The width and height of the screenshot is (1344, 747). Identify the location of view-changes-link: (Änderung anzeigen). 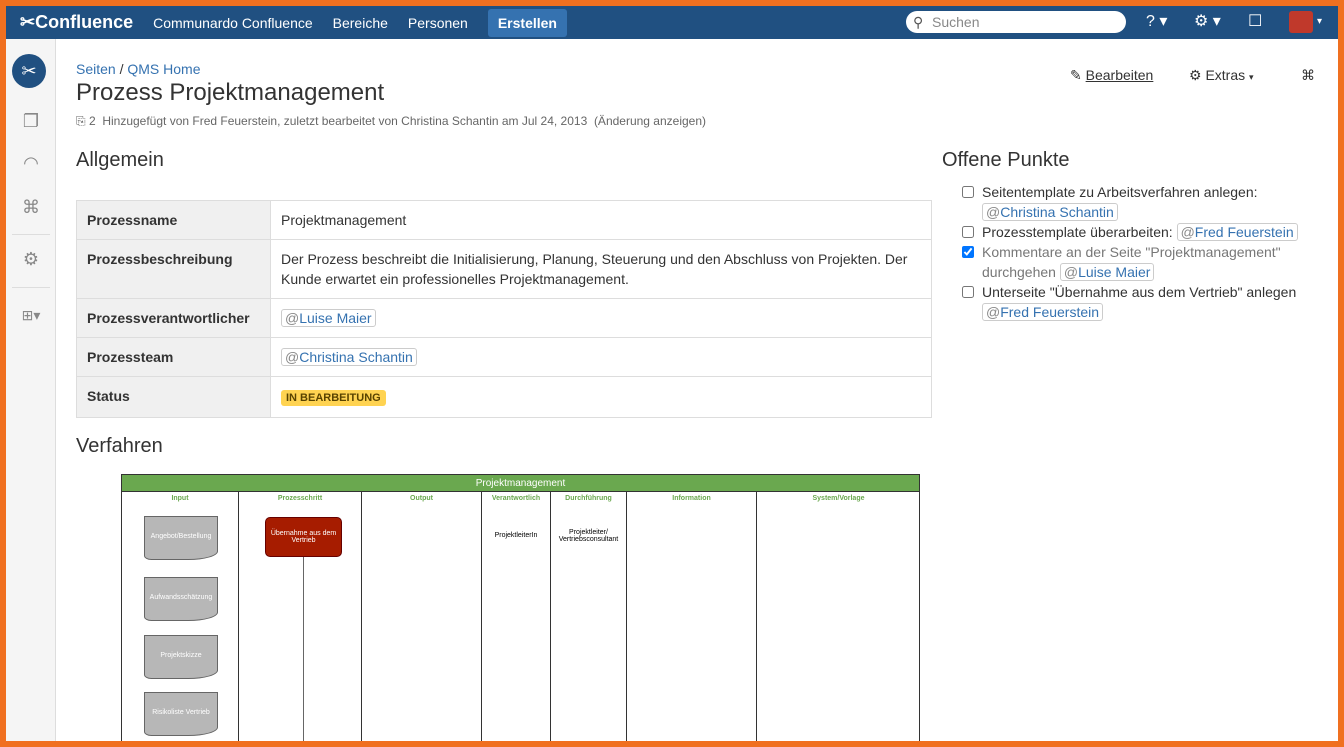
(650, 121).